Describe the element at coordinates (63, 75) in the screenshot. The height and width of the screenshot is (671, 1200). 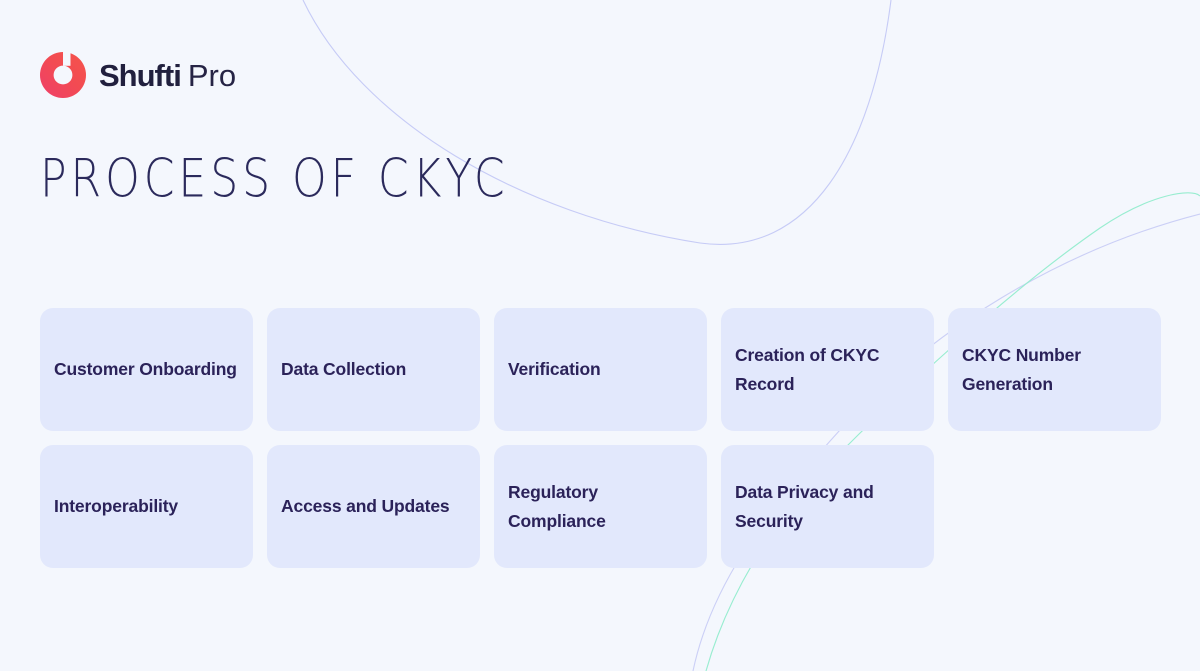
I see `shufti-ring-icon` at that location.